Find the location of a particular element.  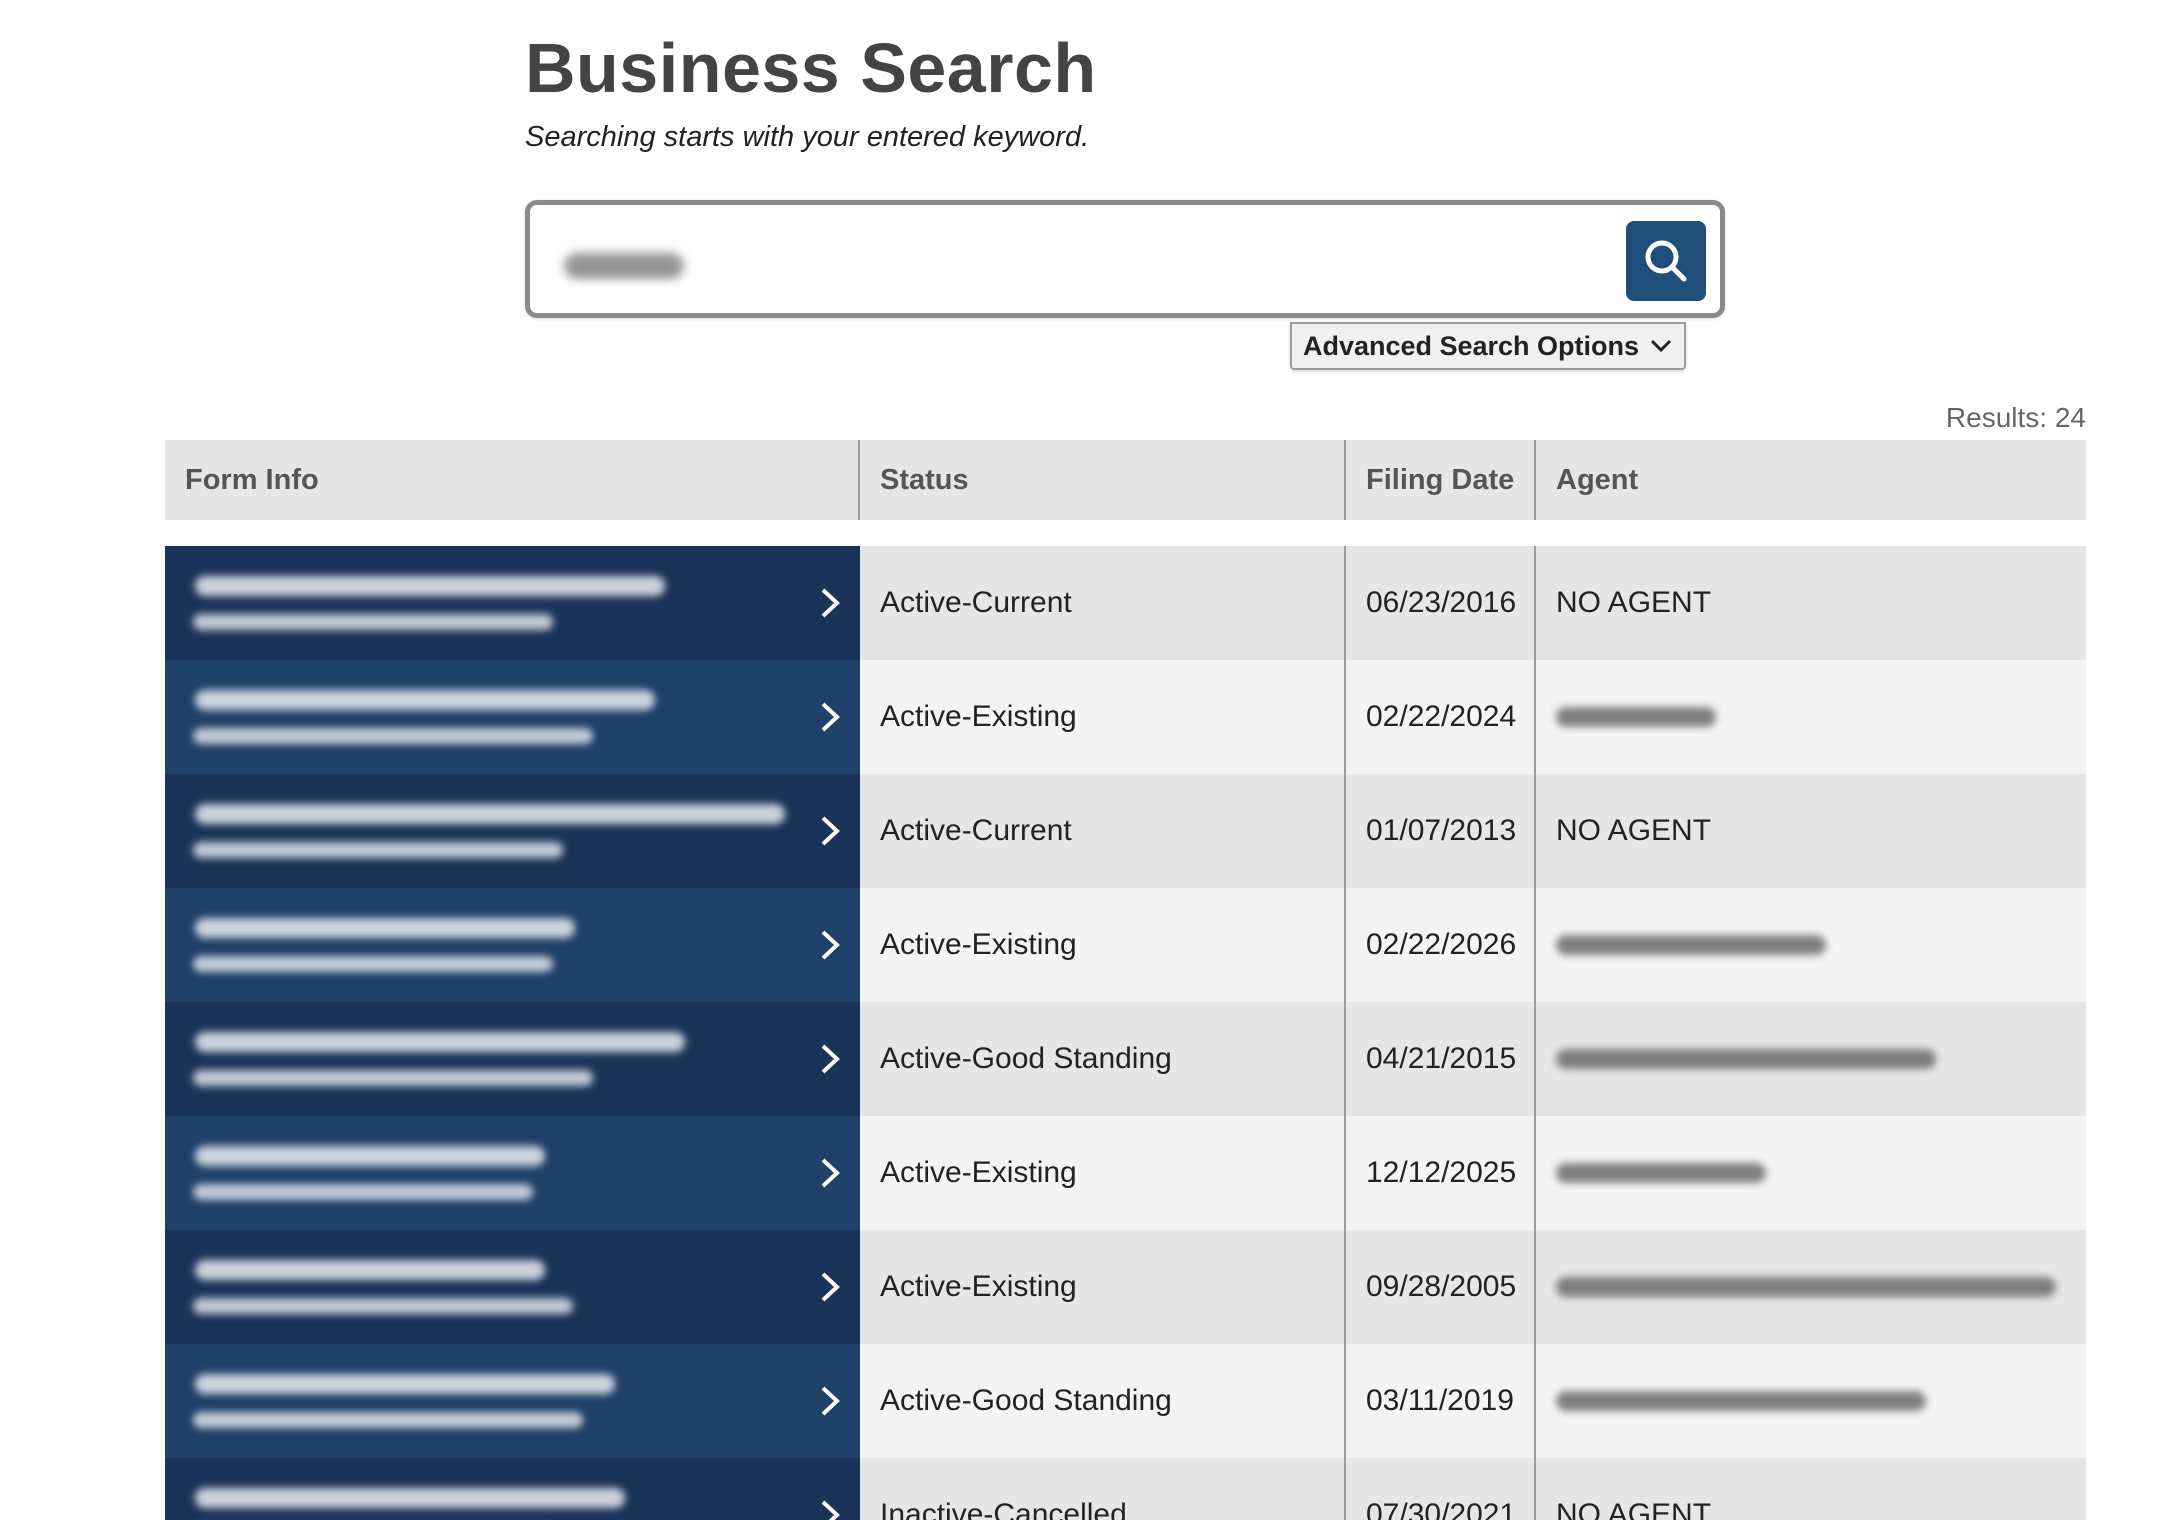

page-title: Business Search is located at coordinates (811, 68).